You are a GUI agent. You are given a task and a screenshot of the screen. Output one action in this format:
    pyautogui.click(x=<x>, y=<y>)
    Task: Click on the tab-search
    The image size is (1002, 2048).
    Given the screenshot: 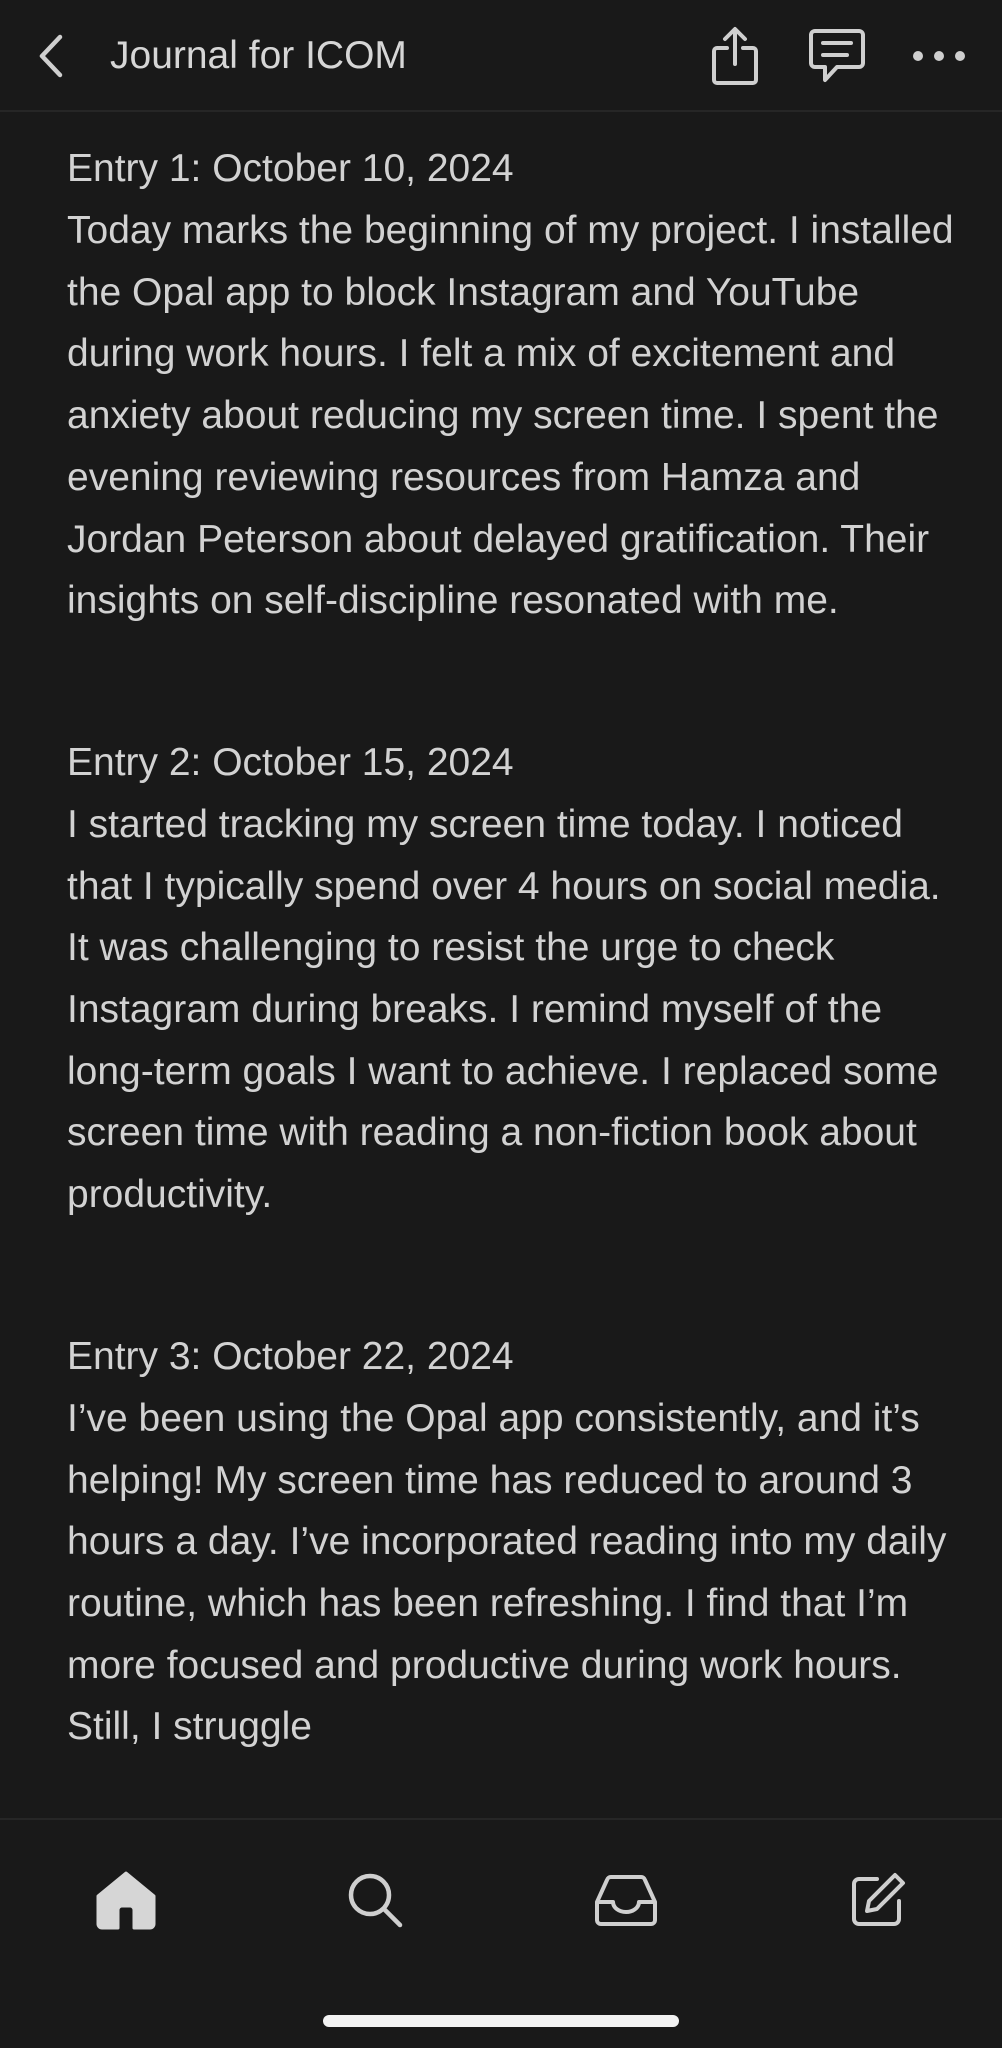 What is the action you would take?
    pyautogui.click(x=375, y=1900)
    